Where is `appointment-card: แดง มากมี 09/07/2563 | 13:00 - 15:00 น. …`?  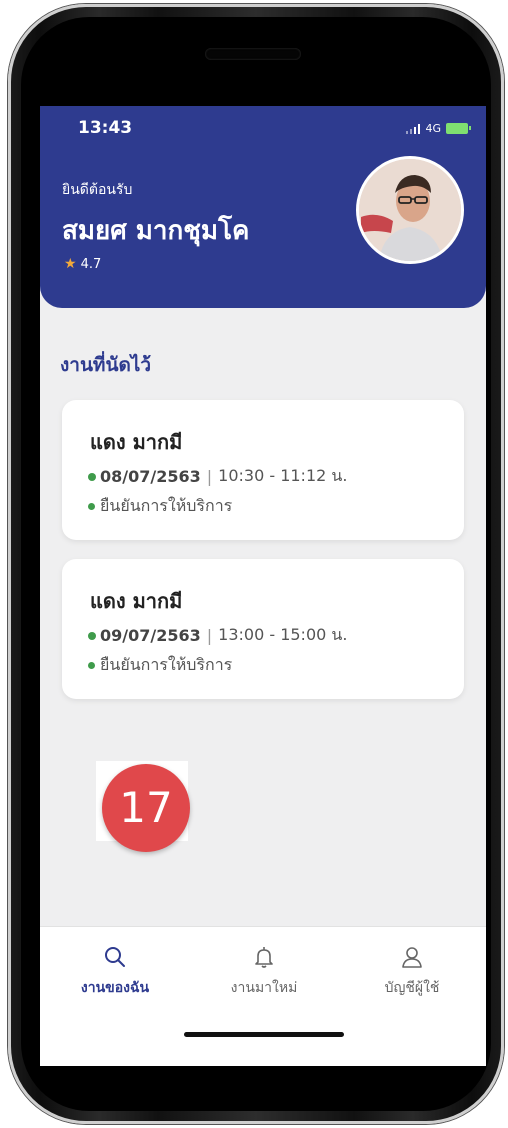 appointment-card: แดง มากมี 09/07/2563 | 13:00 - 15:00 น. … is located at coordinates (263, 629).